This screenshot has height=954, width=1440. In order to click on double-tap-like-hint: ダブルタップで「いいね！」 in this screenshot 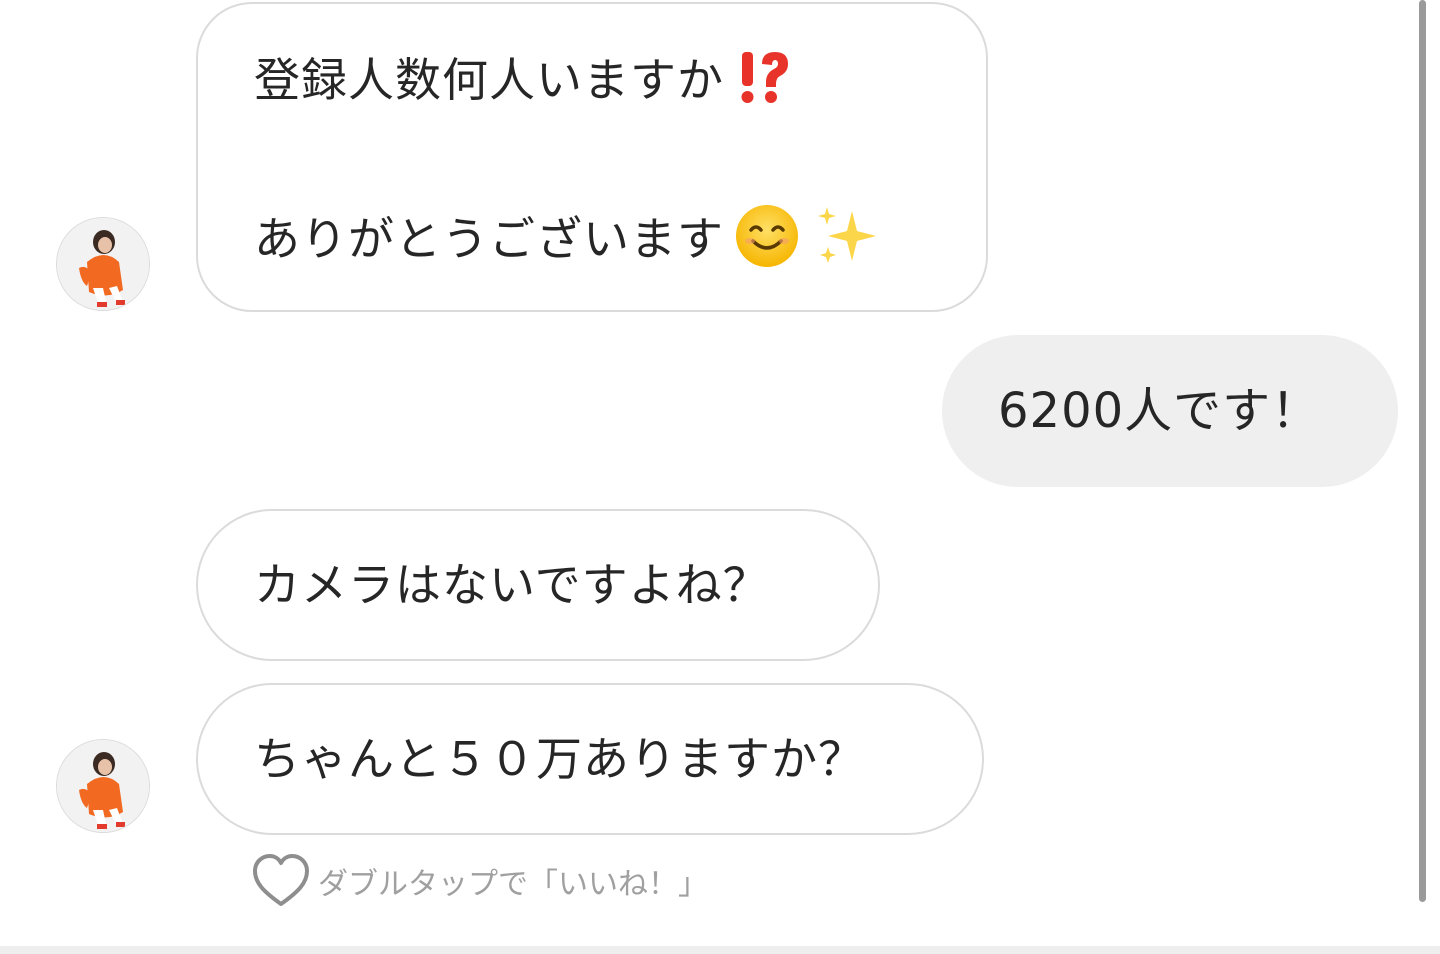, I will do `click(479, 881)`.